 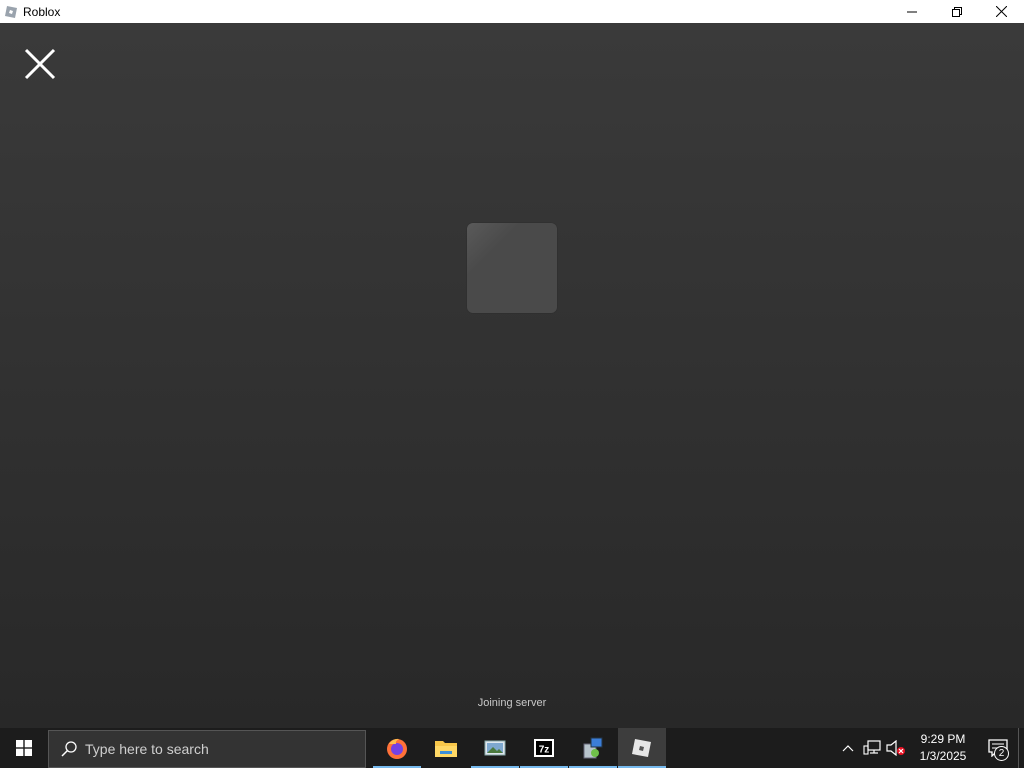 I want to click on roblox-icon, so click(x=641, y=748).